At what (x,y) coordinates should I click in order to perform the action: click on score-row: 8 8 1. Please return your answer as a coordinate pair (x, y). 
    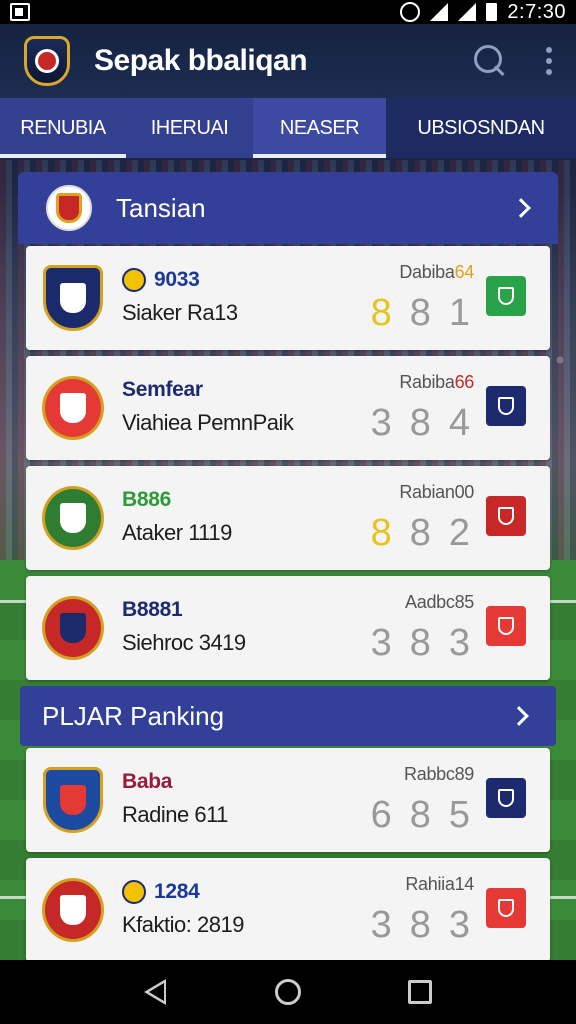
    Looking at the image, I should click on (420, 313).